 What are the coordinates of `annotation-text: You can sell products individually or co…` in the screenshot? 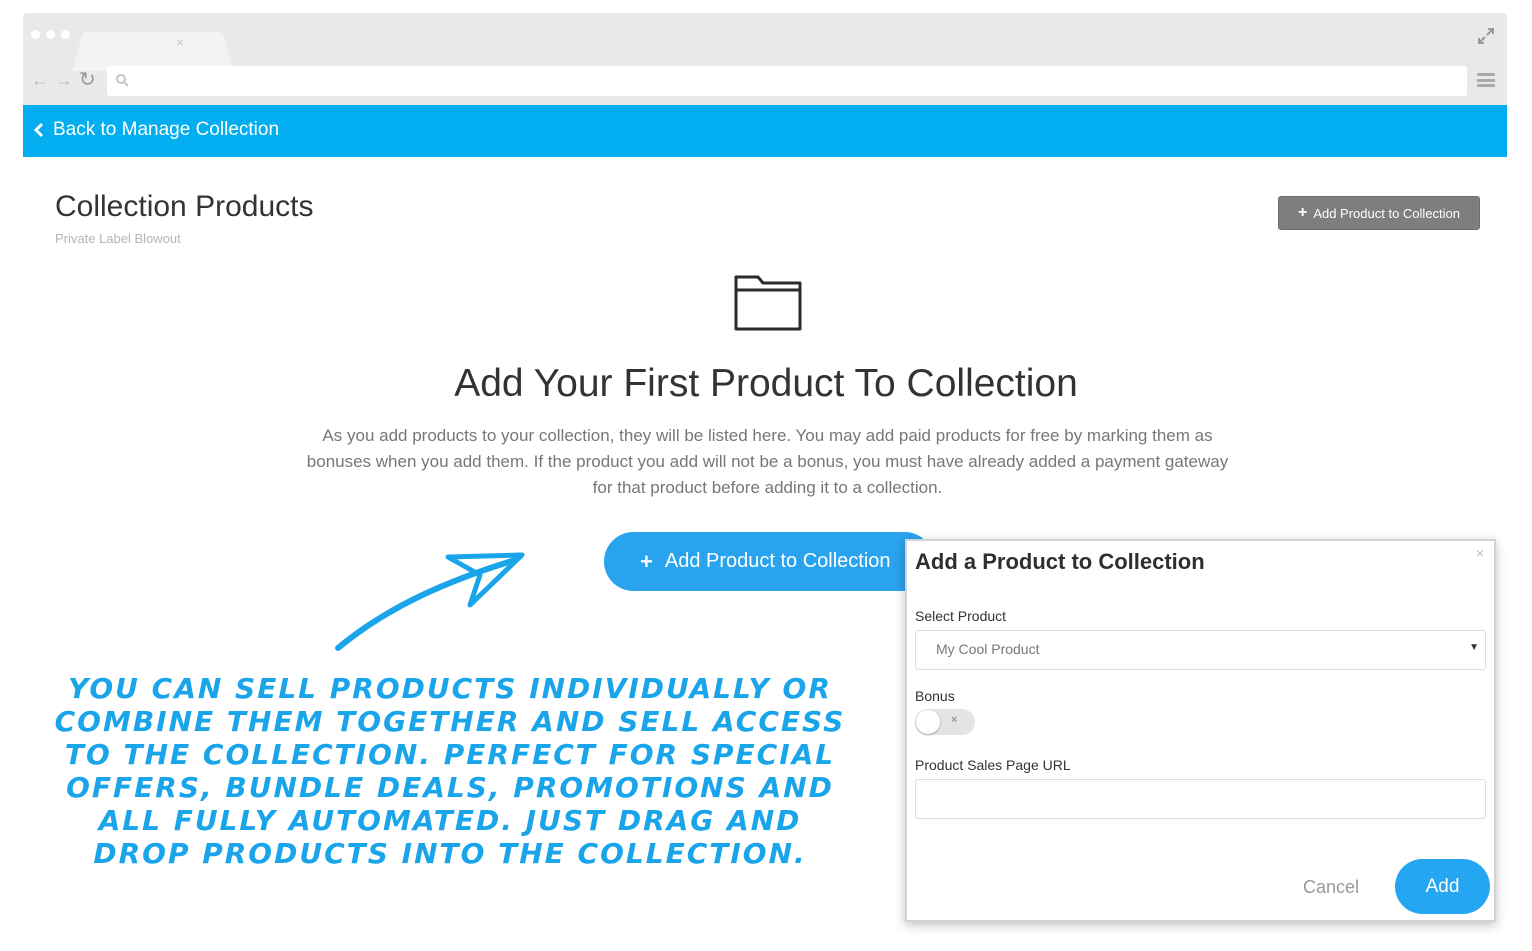 It's located at (450, 771).